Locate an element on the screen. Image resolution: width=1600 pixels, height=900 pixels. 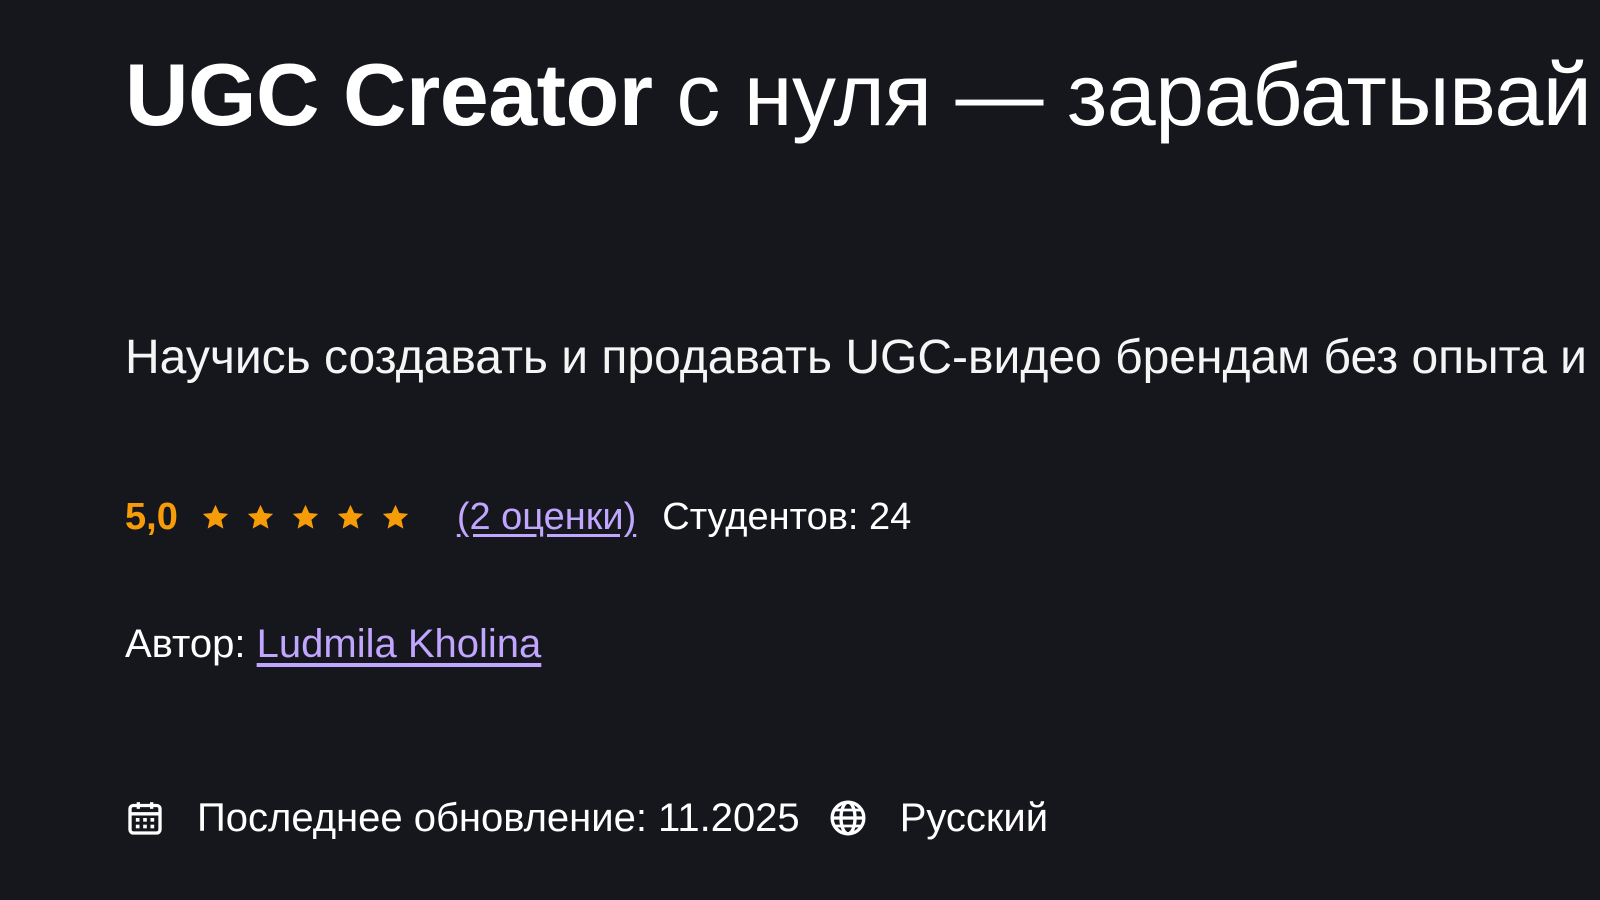
author-link: Ludmila Kholina is located at coordinates (399, 644).